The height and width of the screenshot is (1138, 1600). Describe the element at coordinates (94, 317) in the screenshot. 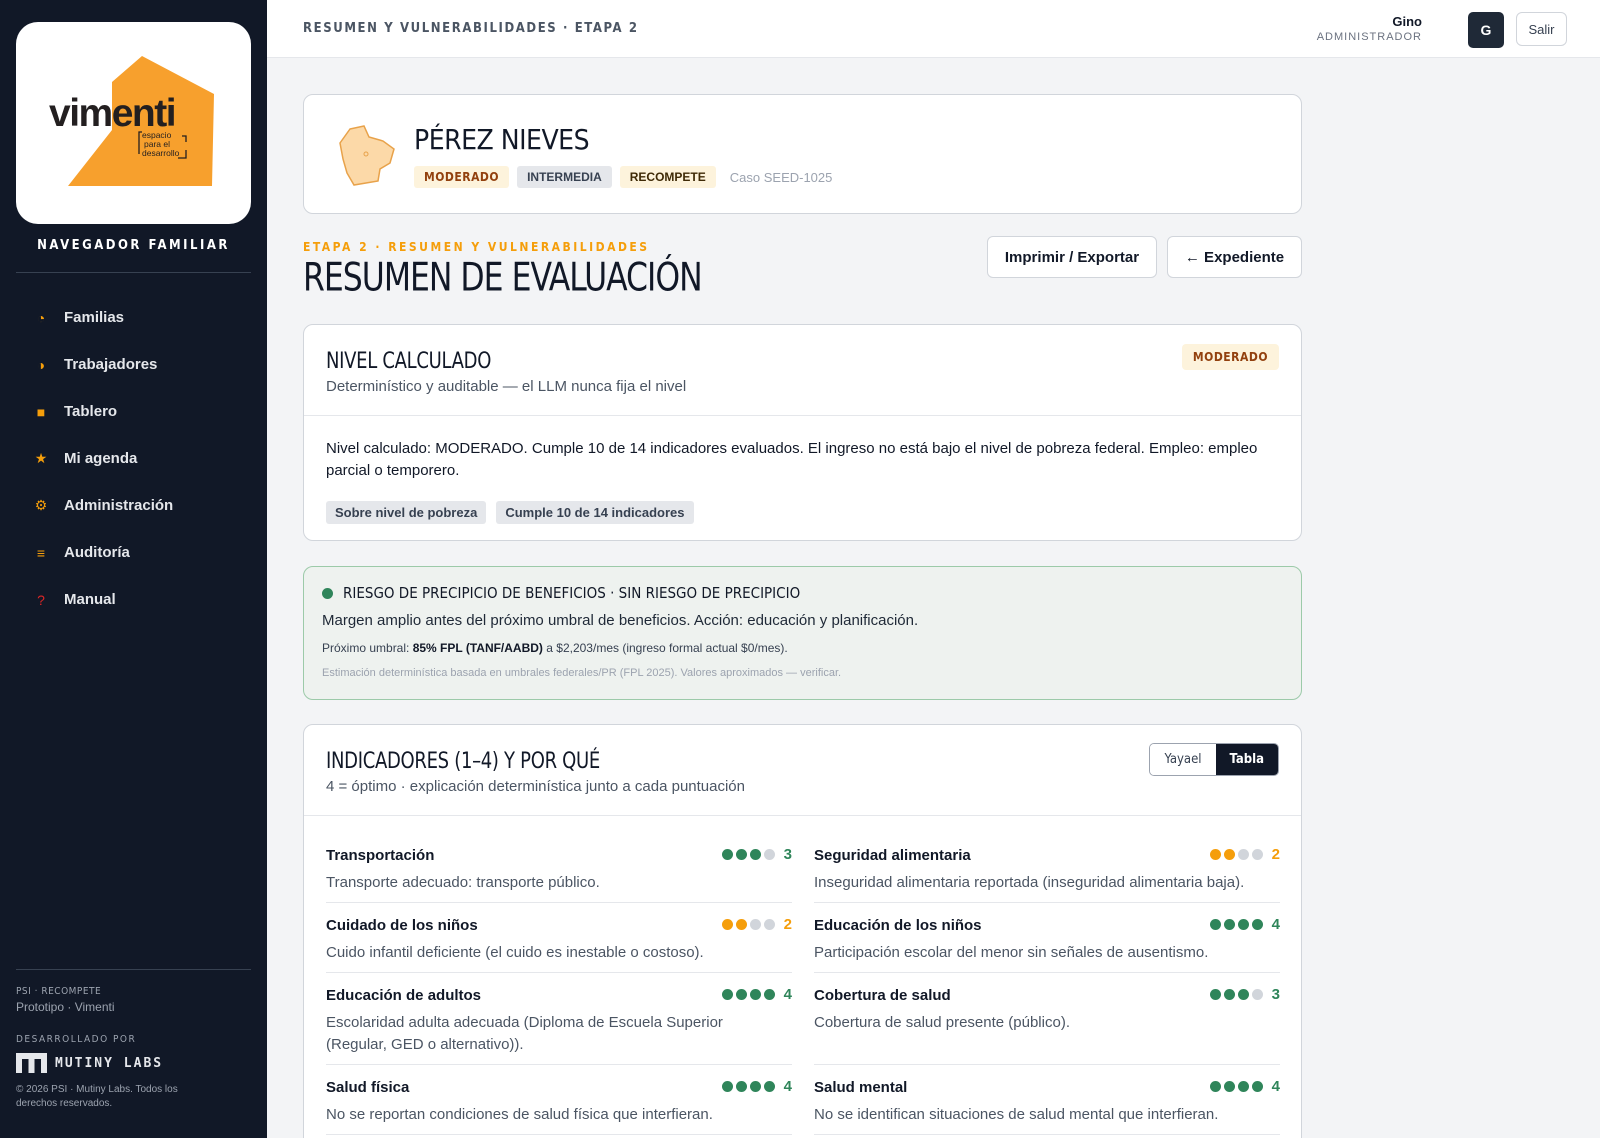

I see `sidebar-item-label: Familias` at that location.